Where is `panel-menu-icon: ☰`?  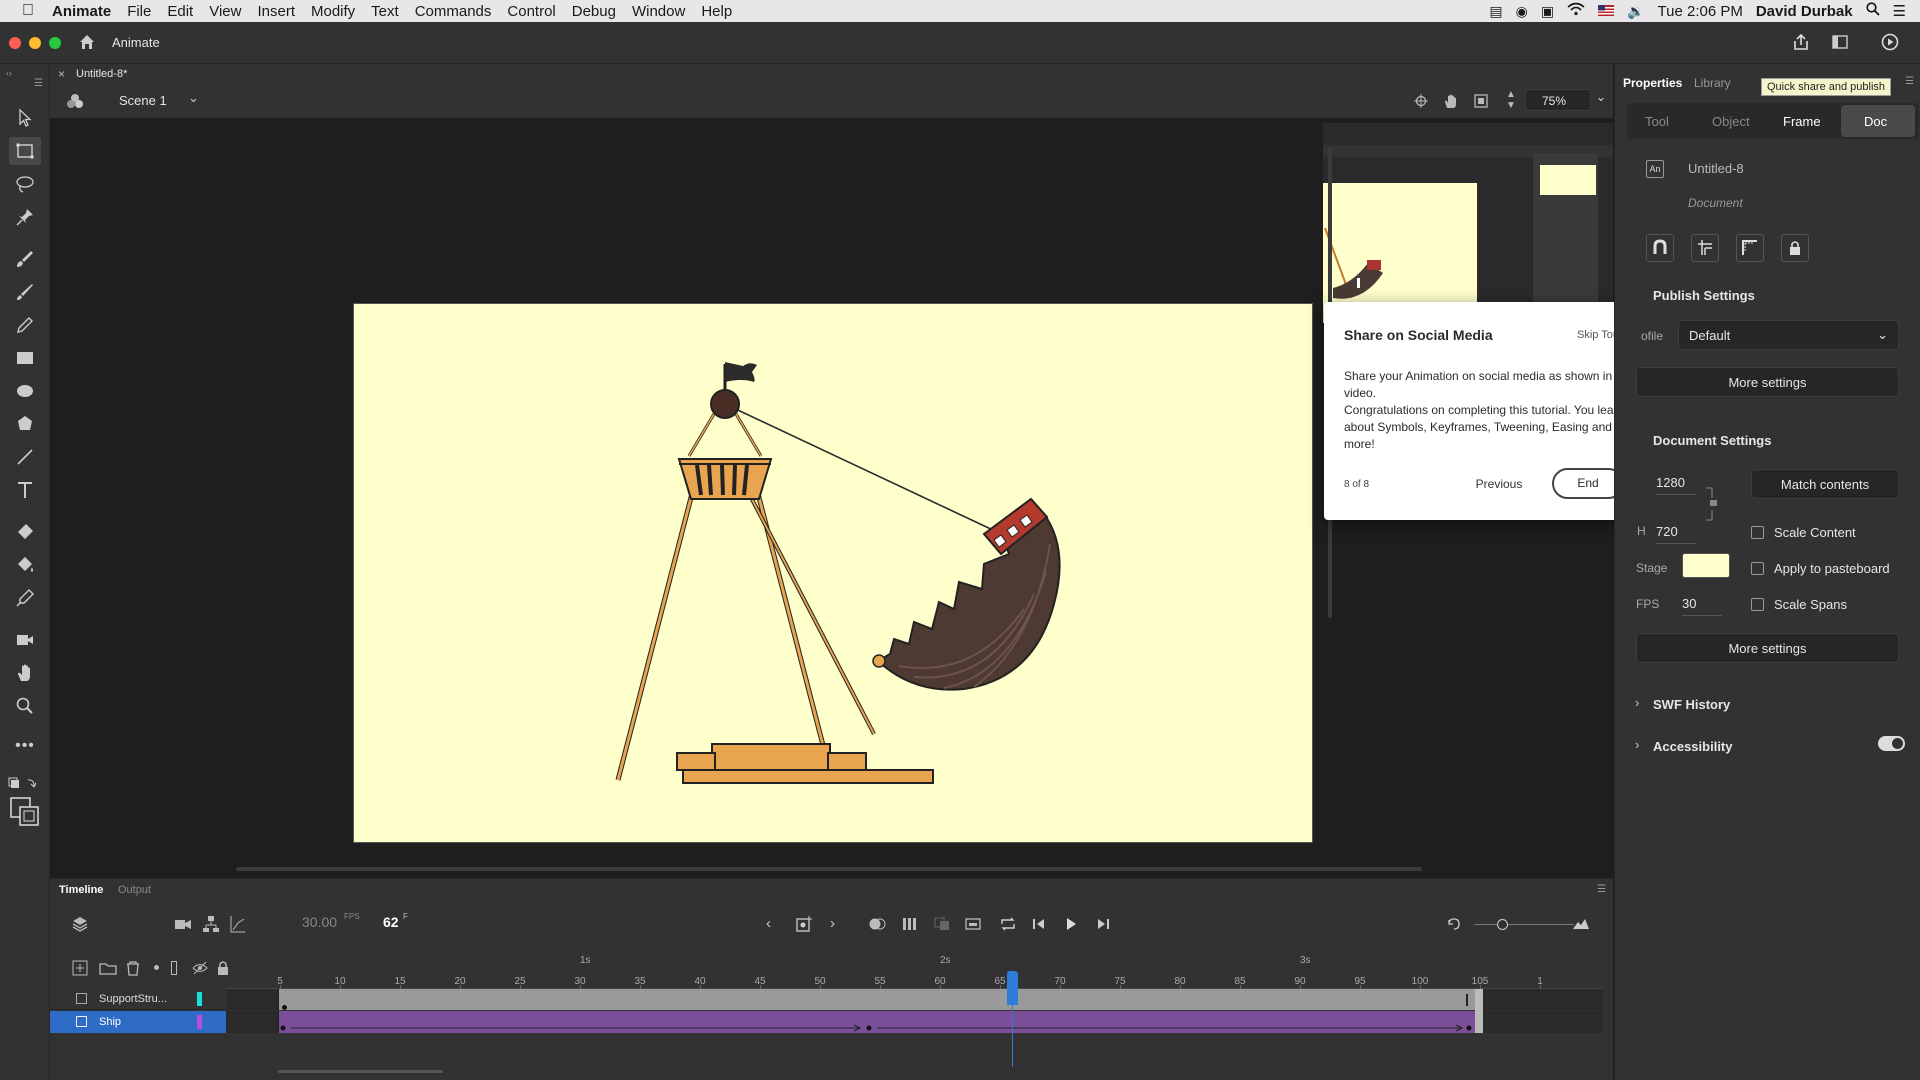 panel-menu-icon: ☰ is located at coordinates (1909, 81).